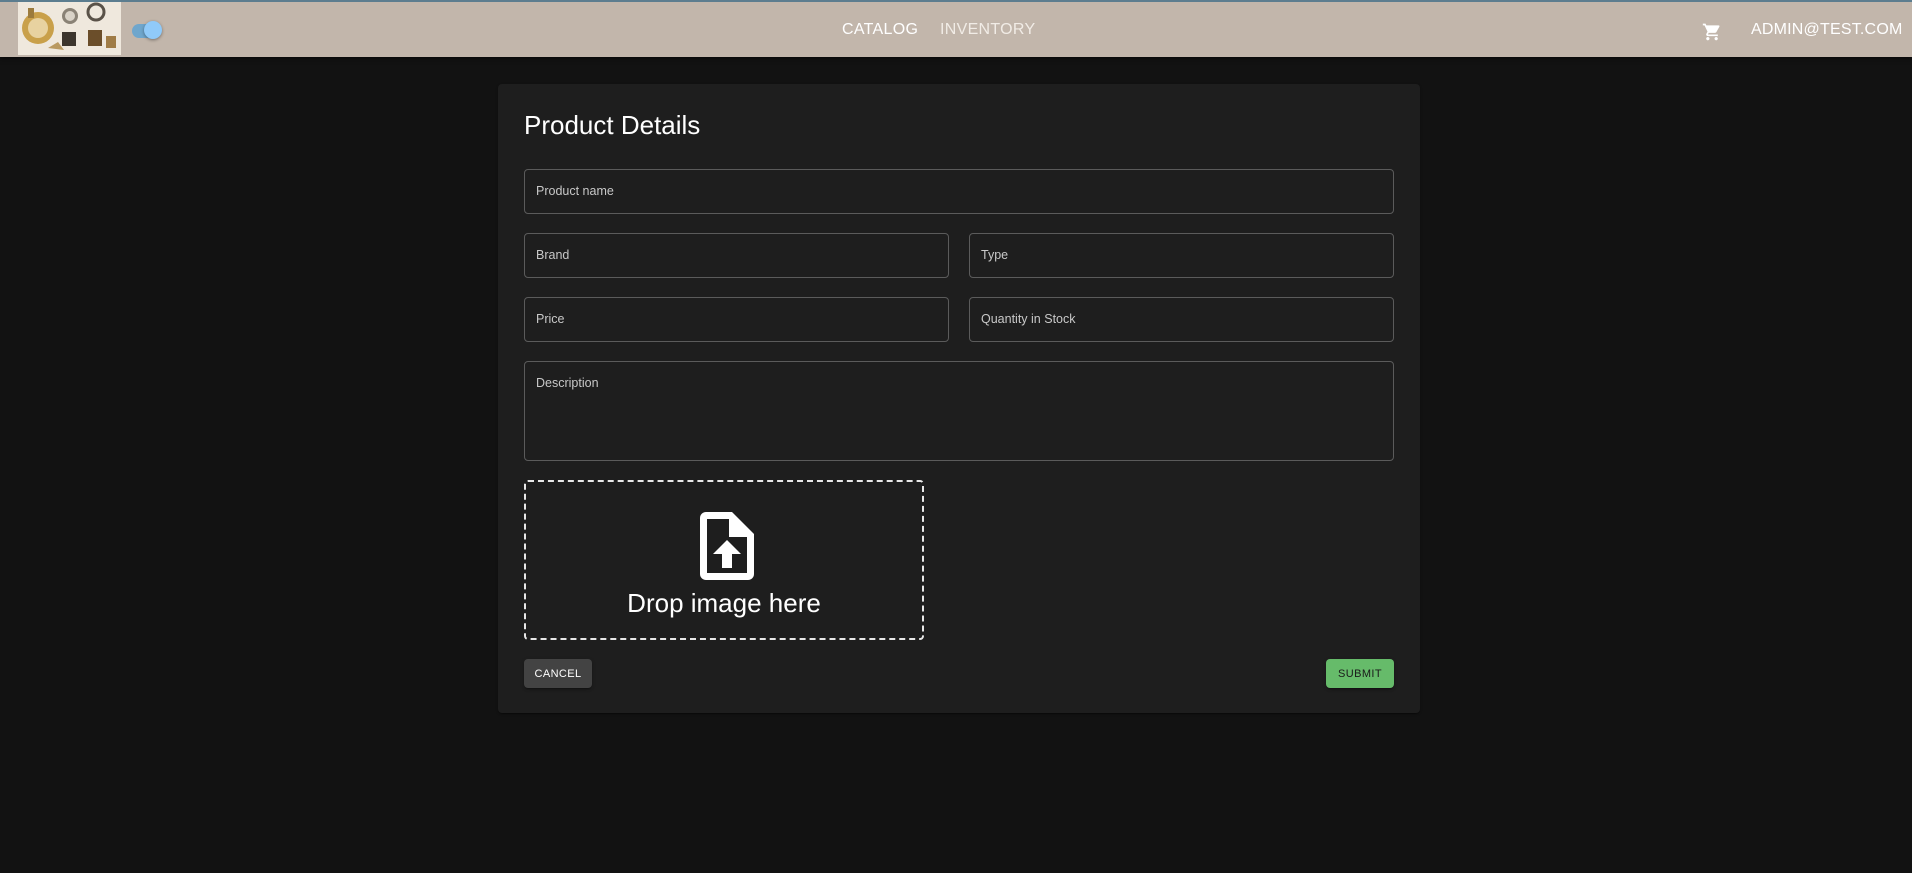  Describe the element at coordinates (1712, 32) in the screenshot. I see `shopping-cart-icon` at that location.